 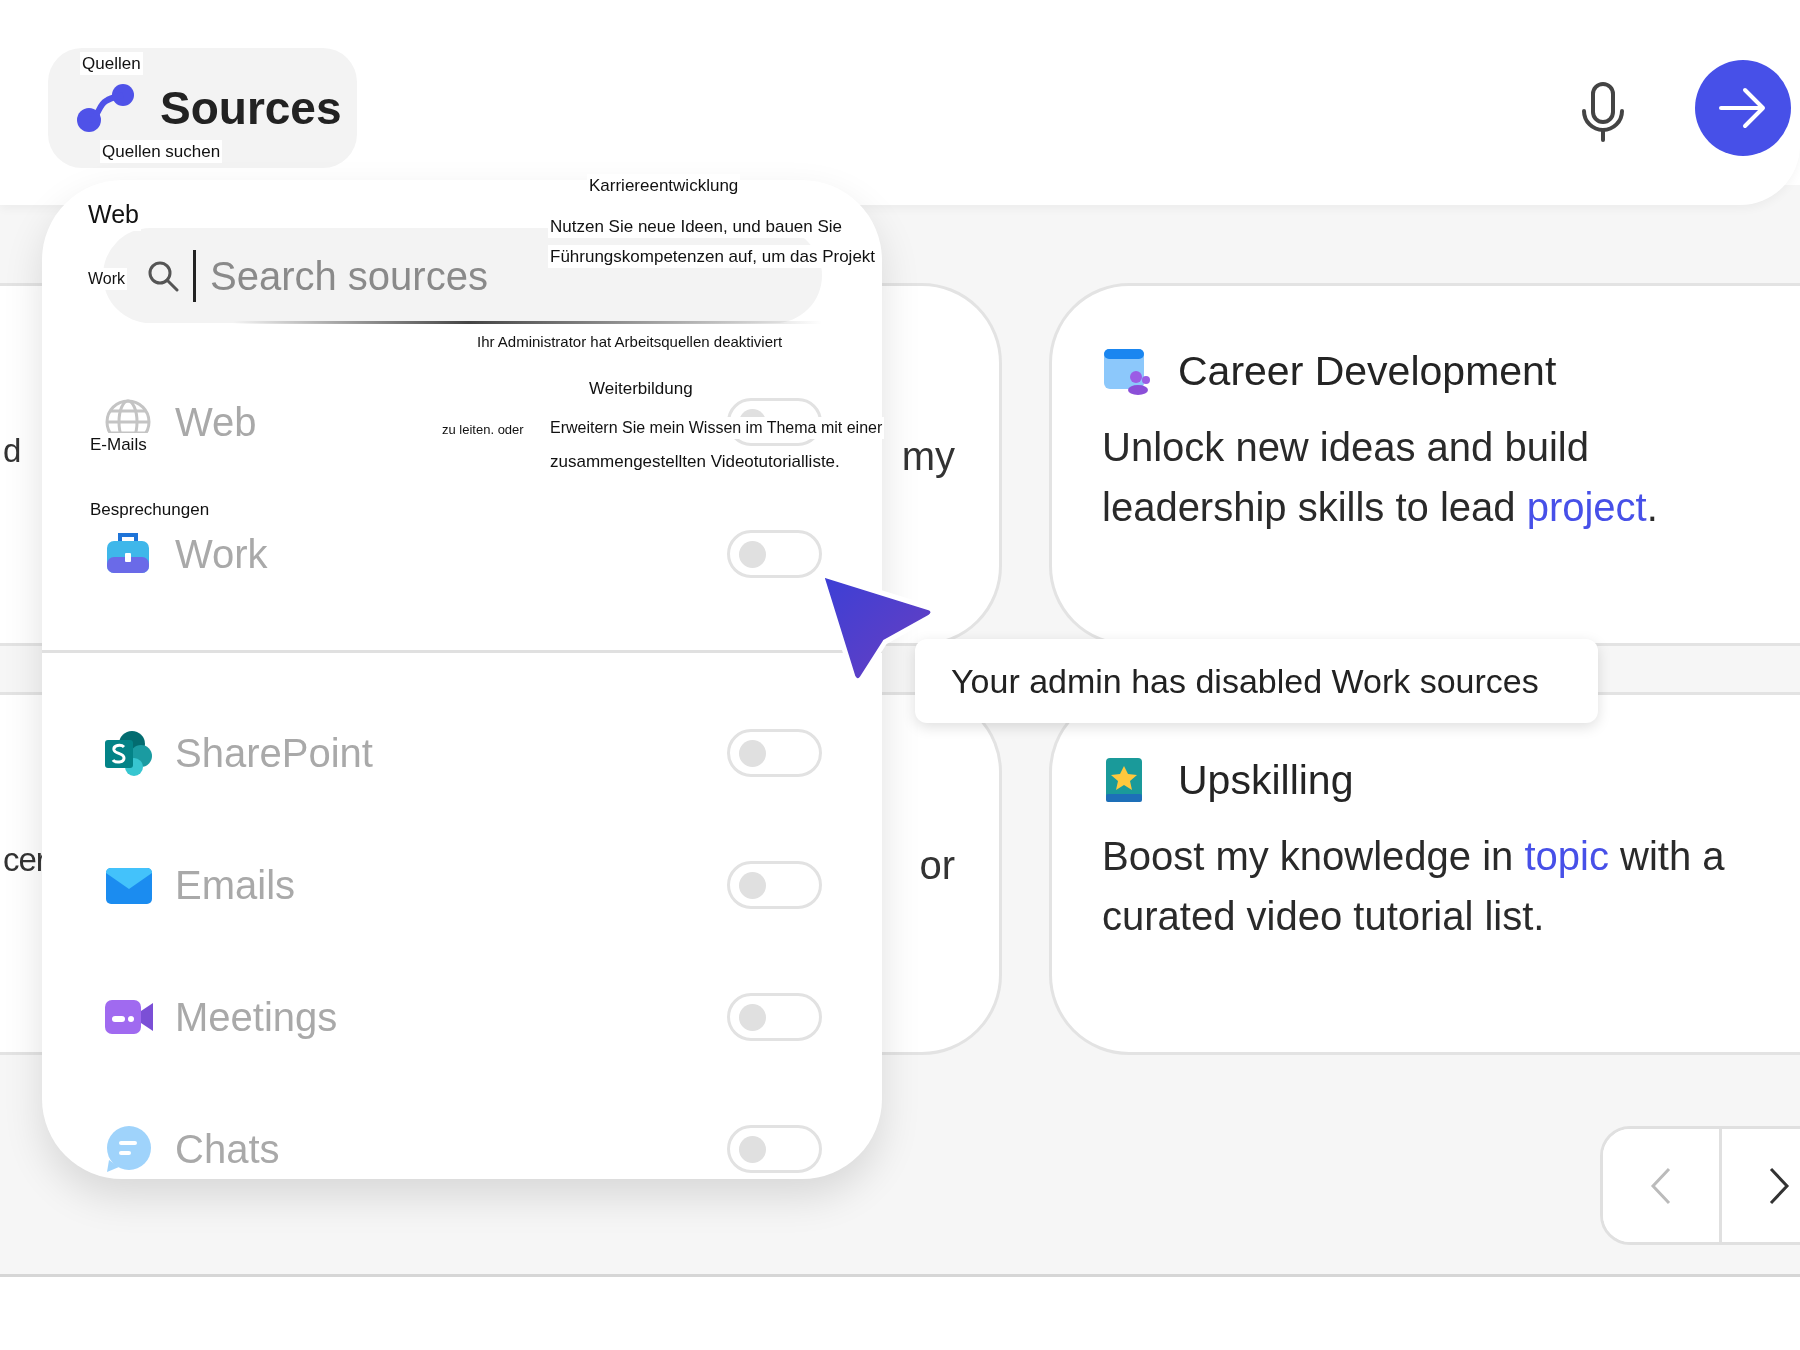 I want to click on prompt-card: Career Development Unlock new ideas and build leadership skills to lead project., so click(x=1424, y=464).